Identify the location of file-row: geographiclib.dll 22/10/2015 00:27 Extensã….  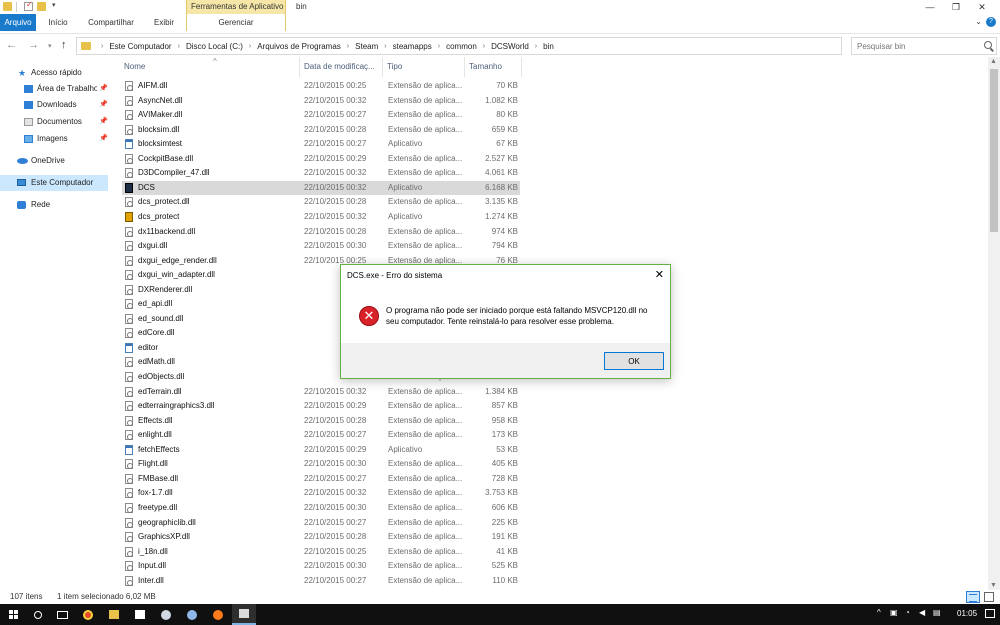
(321, 523).